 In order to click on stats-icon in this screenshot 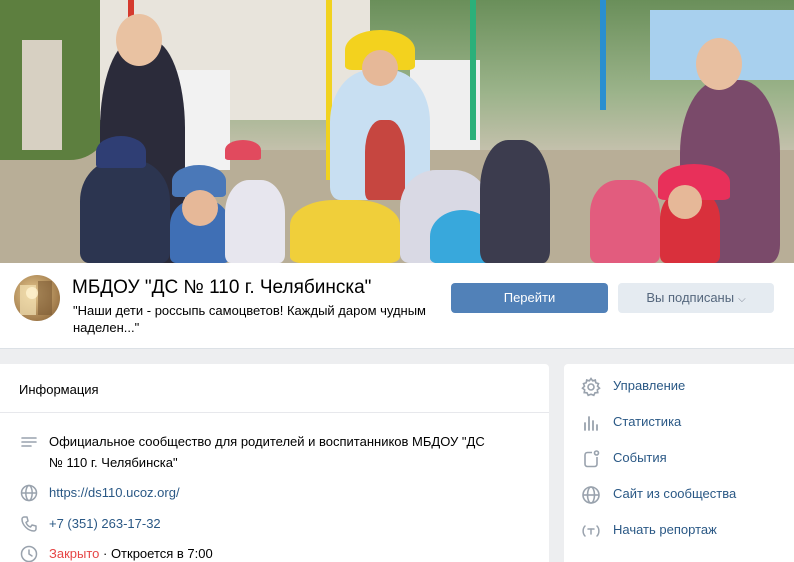, I will do `click(591, 423)`.